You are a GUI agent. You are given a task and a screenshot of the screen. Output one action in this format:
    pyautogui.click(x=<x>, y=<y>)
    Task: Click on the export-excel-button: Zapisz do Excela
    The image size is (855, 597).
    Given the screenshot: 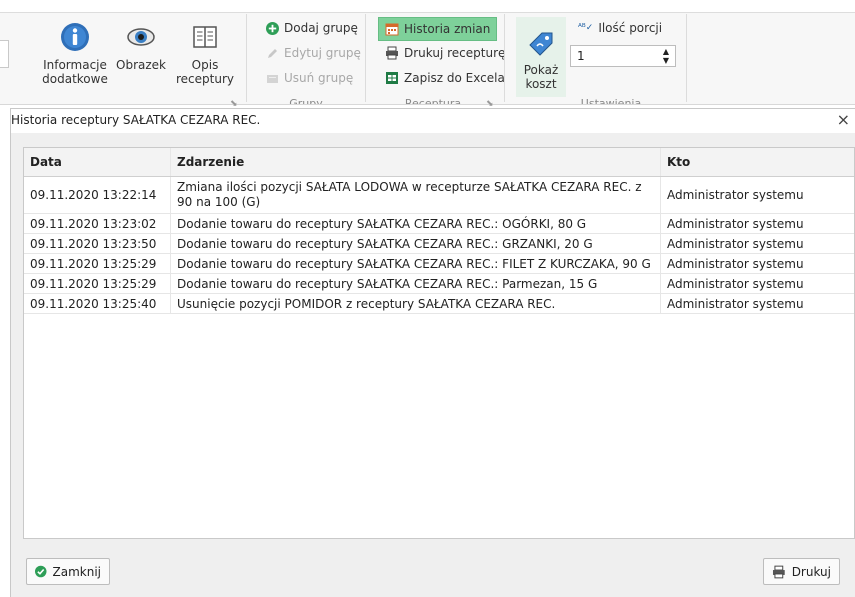 What is the action you would take?
    pyautogui.click(x=445, y=78)
    